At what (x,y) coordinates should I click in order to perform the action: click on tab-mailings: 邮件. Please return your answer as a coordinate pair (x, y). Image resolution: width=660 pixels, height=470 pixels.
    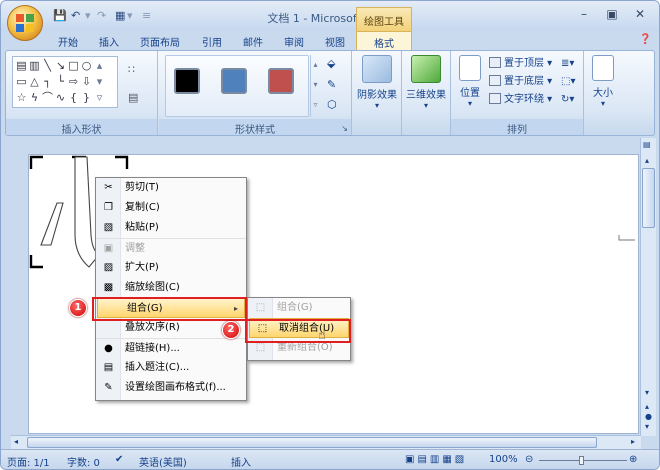
    Looking at the image, I should click on (253, 42).